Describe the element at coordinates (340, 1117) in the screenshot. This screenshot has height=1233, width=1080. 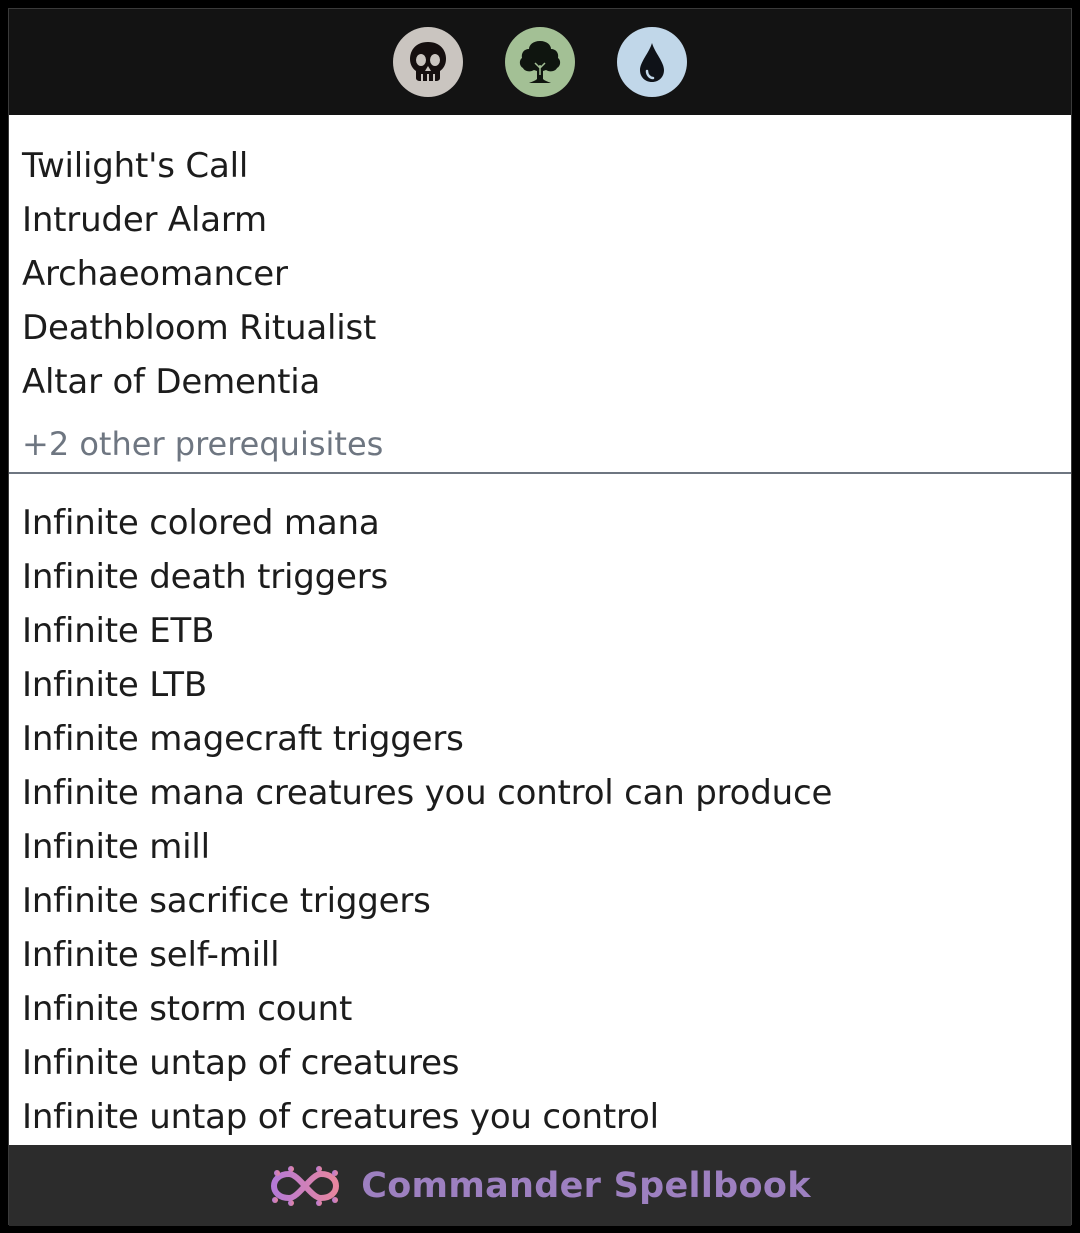
I see `result-item: Infinite untap of creatures you control` at that location.